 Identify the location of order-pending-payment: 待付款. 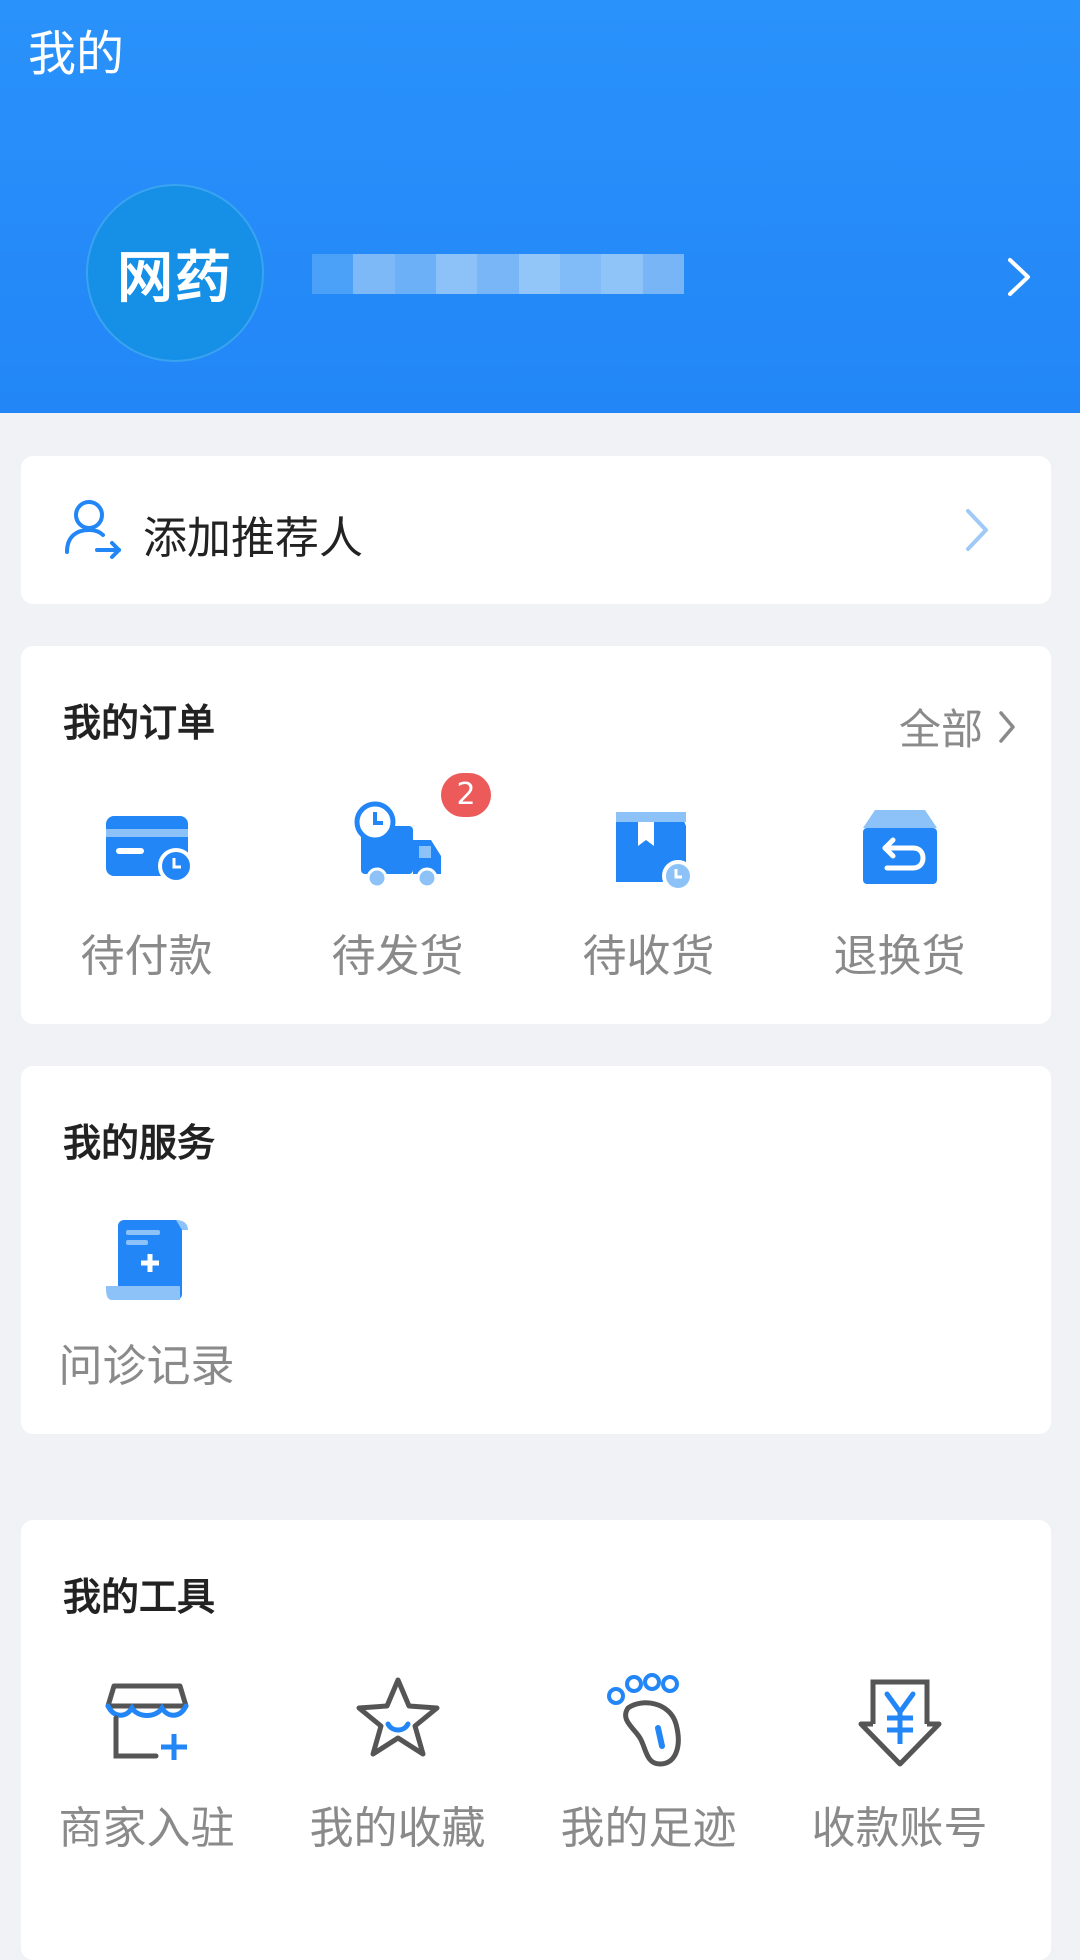
(146, 890).